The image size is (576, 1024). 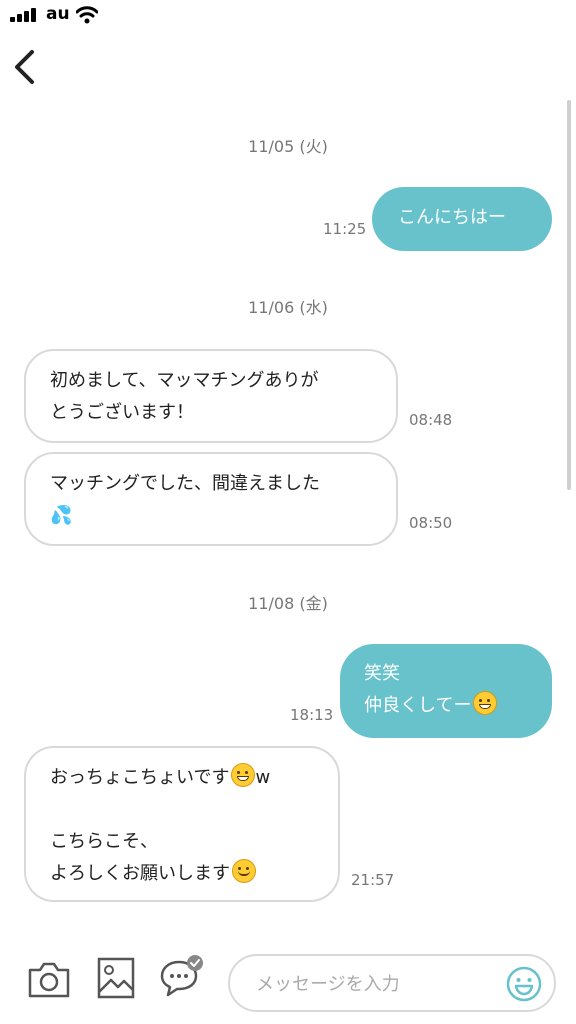 I want to click on message-time: 21:57, so click(x=373, y=880).